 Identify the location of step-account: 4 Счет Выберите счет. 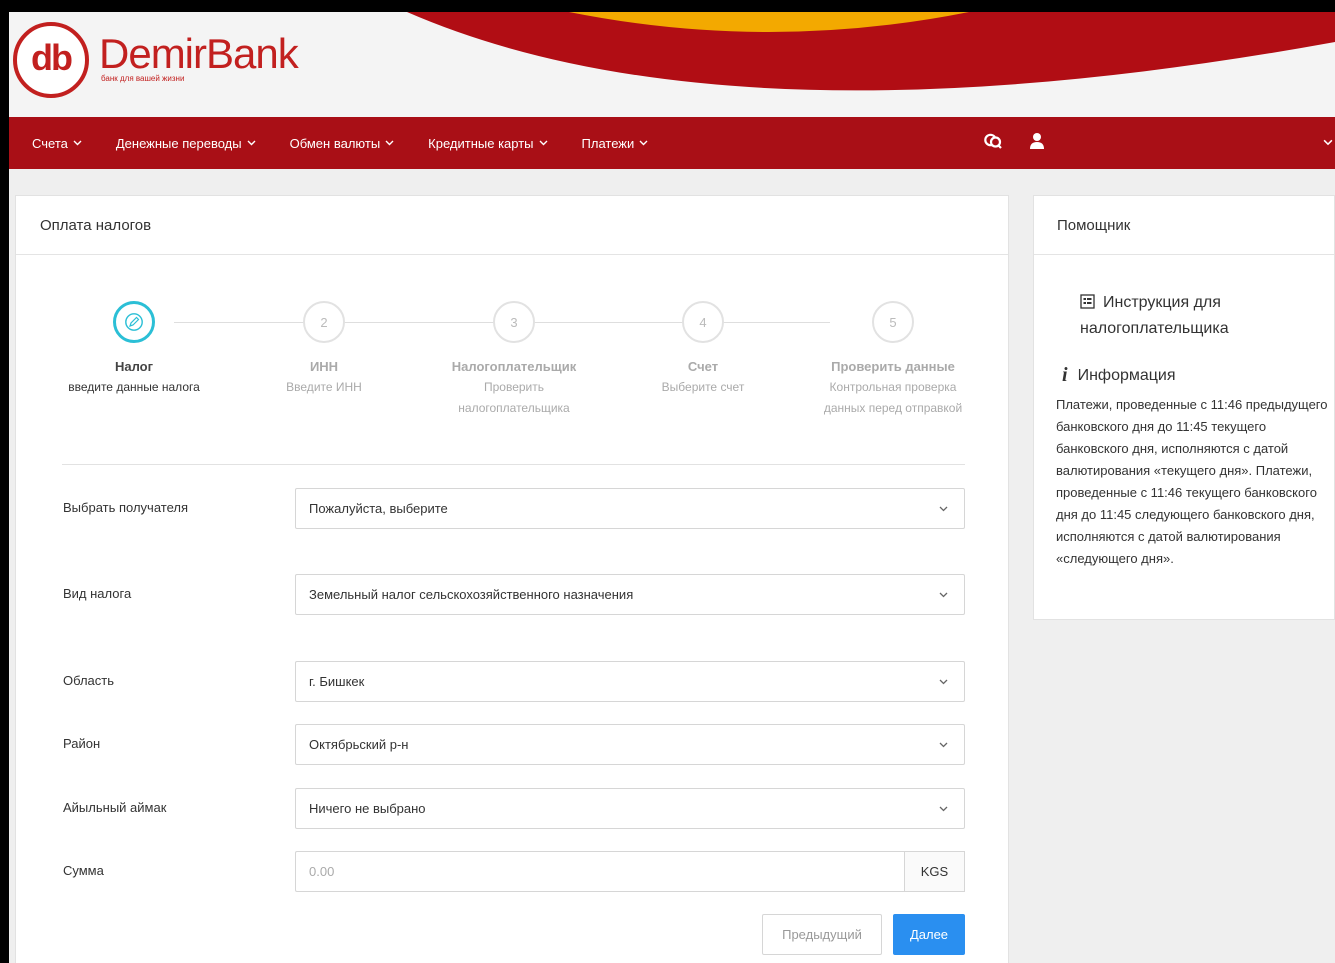
(703, 349).